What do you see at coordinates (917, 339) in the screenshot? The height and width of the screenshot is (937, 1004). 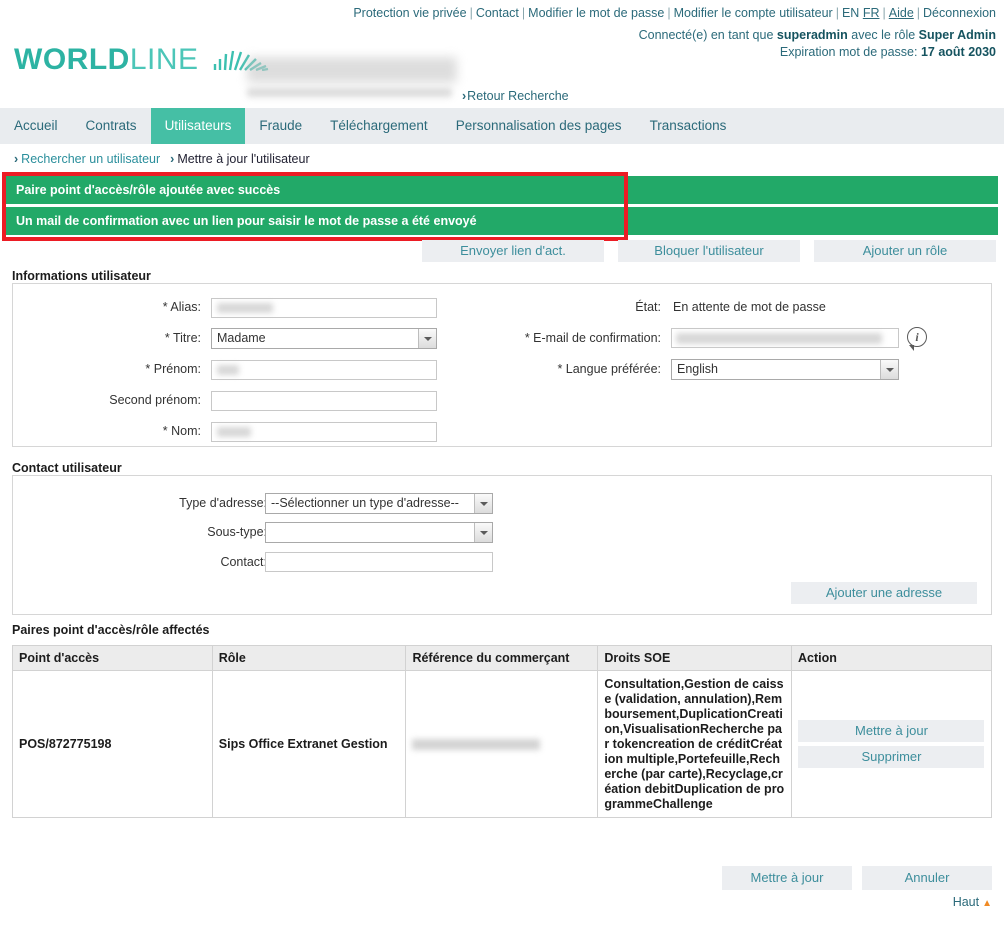 I see `info-icon: i` at bounding box center [917, 339].